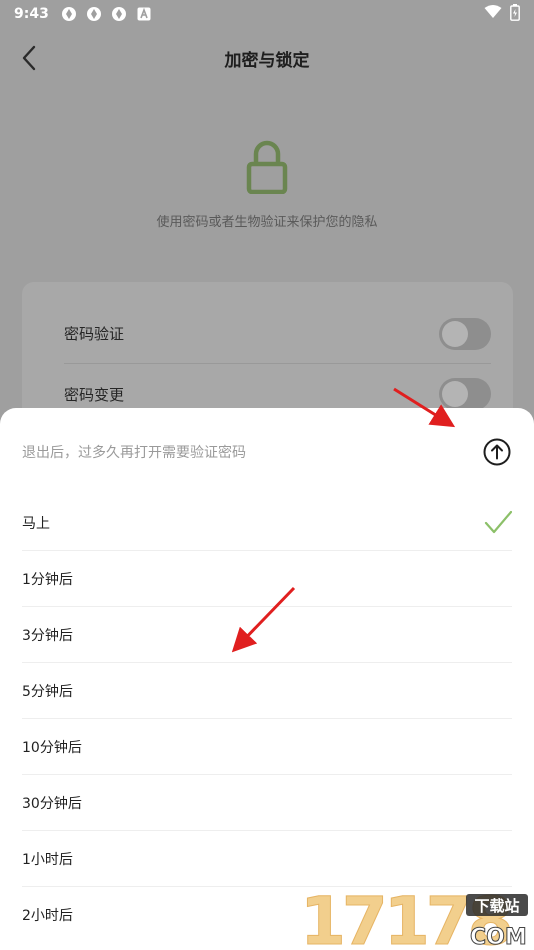  Describe the element at coordinates (31, 14) in the screenshot. I see `status-time: 9:43` at that location.